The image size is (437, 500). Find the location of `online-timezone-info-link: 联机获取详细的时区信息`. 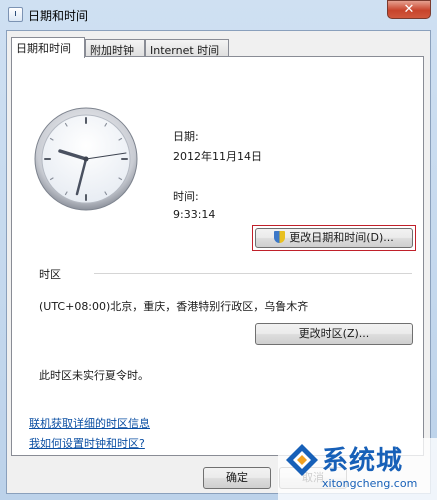

online-timezone-info-link: 联机获取详细的时区信息 is located at coordinates (89, 423).